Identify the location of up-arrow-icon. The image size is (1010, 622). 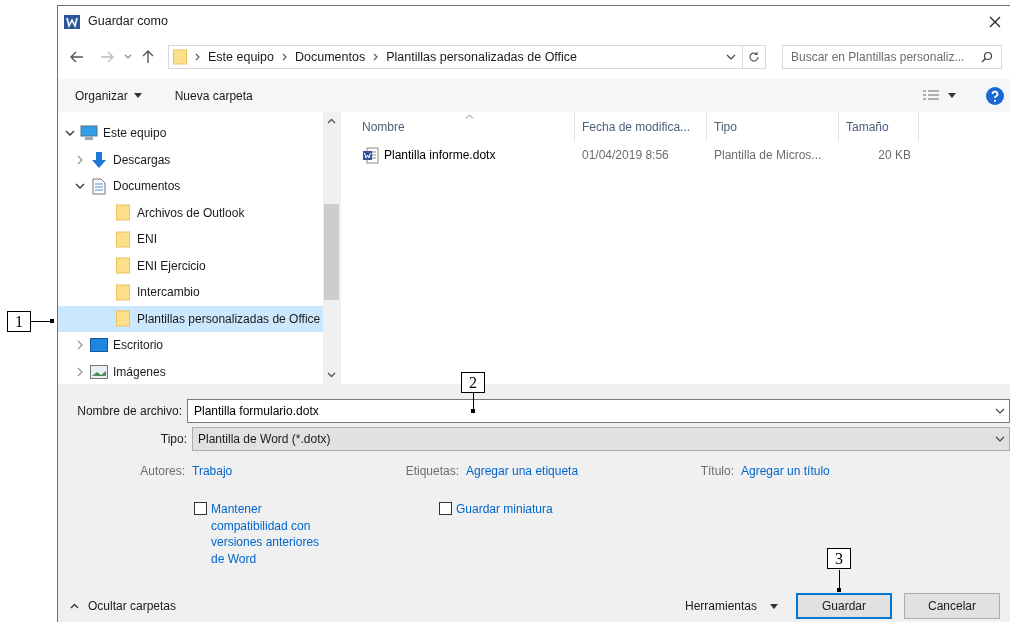
(148, 57).